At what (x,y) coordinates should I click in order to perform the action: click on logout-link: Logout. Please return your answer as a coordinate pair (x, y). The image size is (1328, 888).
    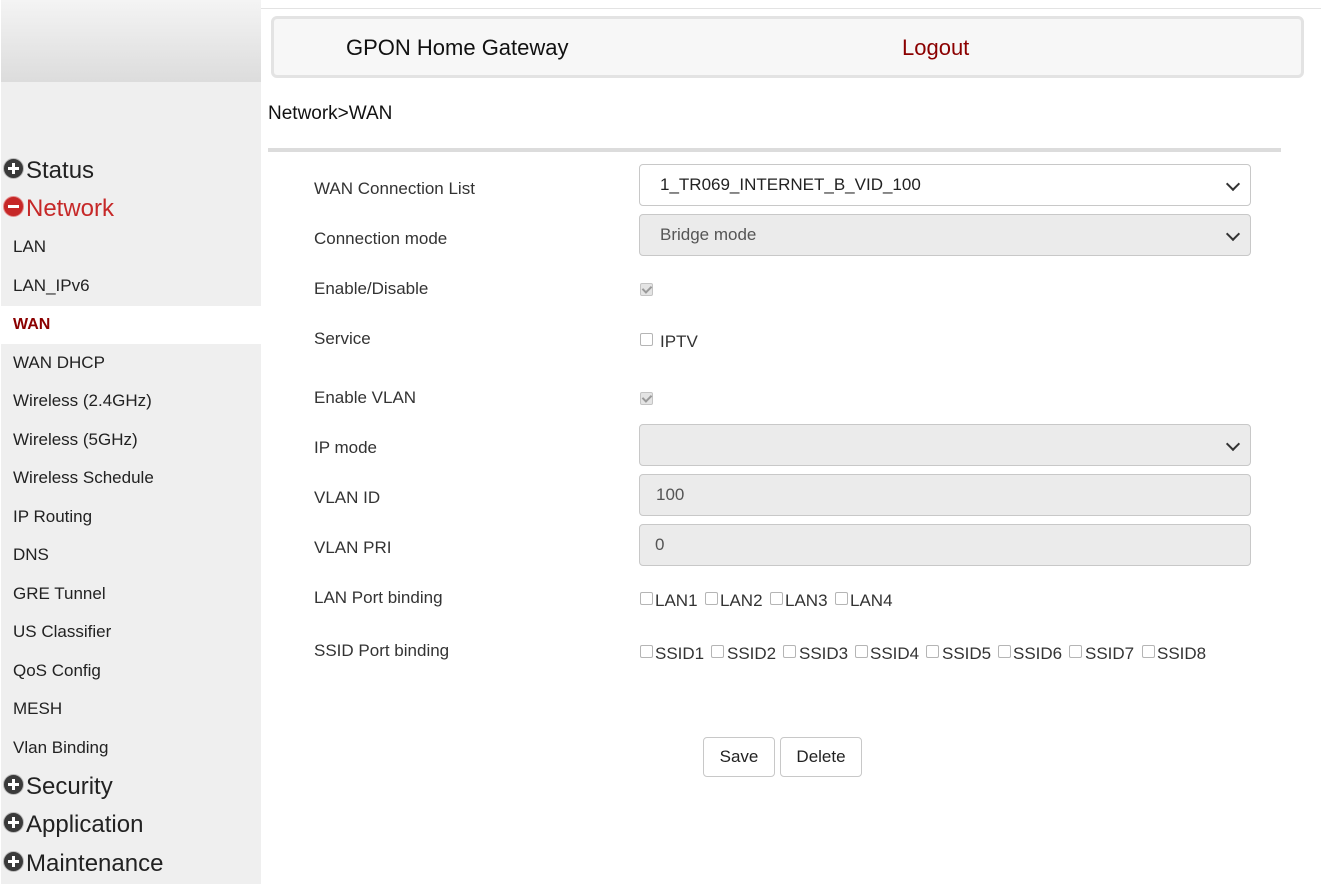
    Looking at the image, I should click on (935, 48).